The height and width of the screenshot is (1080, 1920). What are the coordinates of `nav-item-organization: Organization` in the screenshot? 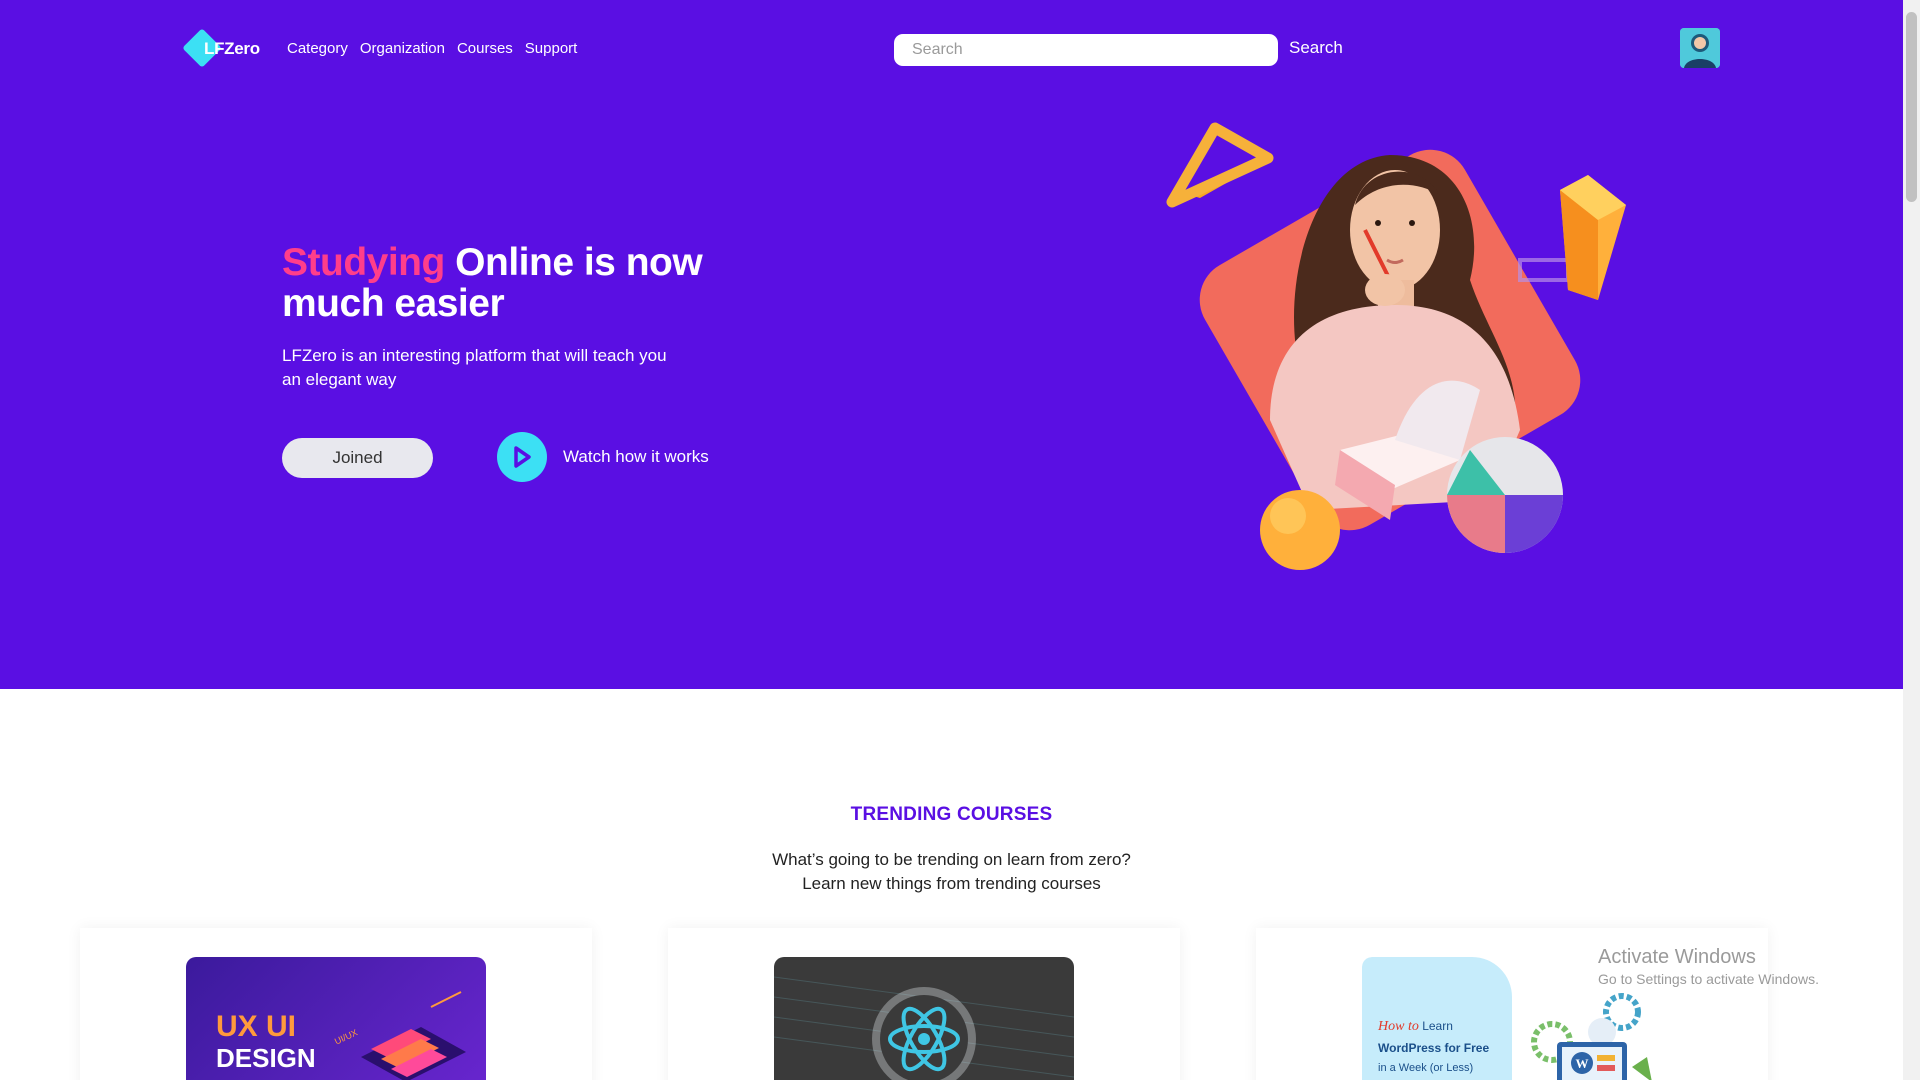 It's located at (402, 48).